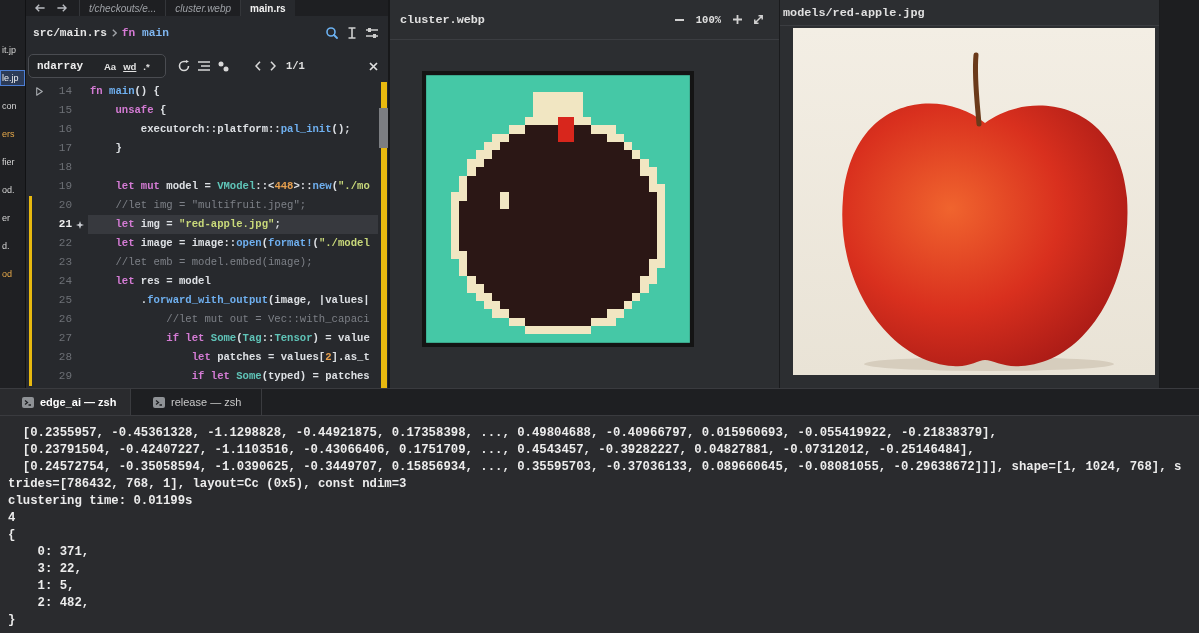  I want to click on code-line: .forward_with_output(image, |values|, so click(255, 300).